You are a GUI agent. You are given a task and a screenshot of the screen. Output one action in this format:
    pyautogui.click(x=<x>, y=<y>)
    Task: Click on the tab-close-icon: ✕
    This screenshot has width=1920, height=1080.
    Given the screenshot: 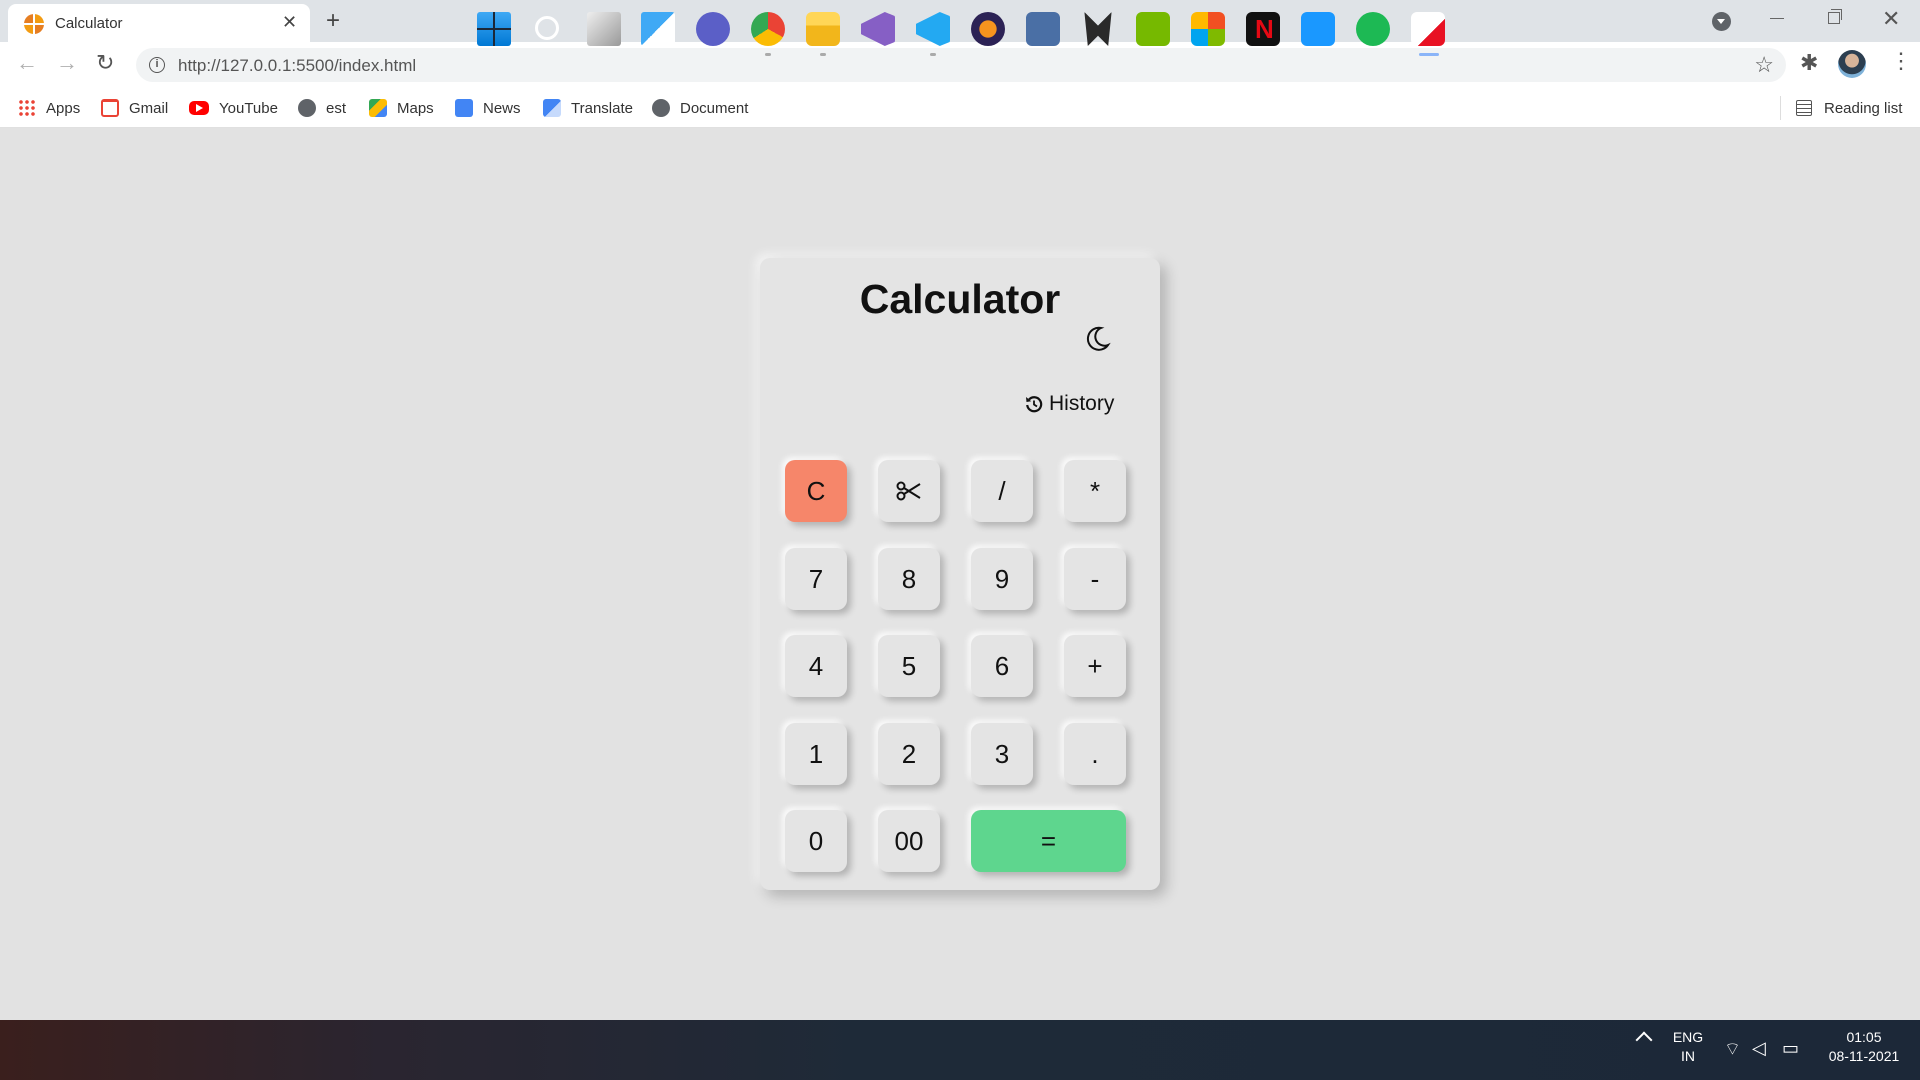 What is the action you would take?
    pyautogui.click(x=289, y=22)
    